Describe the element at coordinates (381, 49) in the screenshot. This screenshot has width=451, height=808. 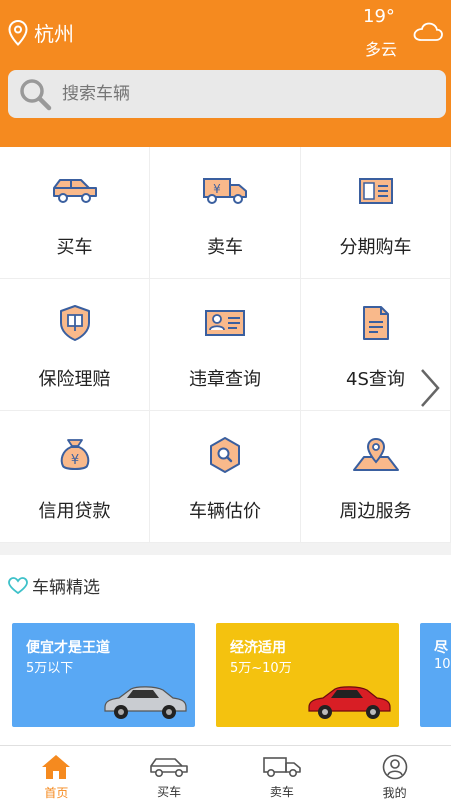
I see `weather-condition: 多云` at that location.